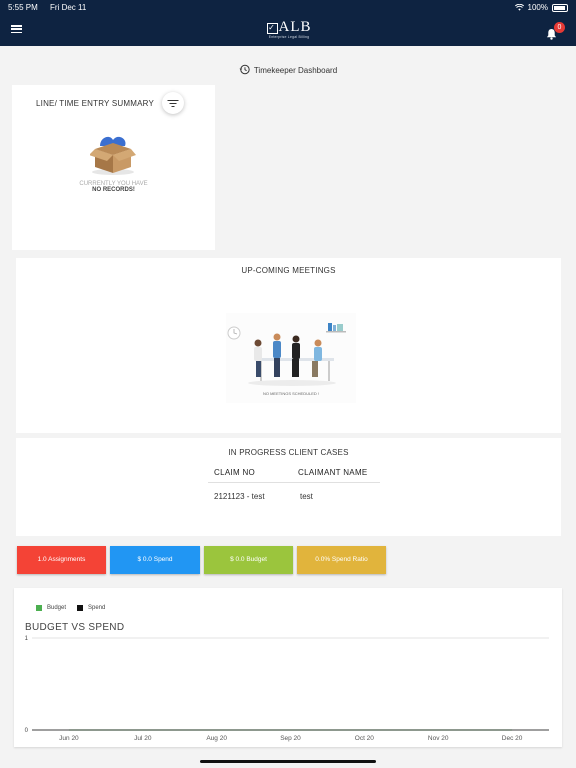 Image resolution: width=576 pixels, height=768 pixels. Describe the element at coordinates (295, 70) in the screenshot. I see `page-title-text: Timekeeper Dashboard` at that location.